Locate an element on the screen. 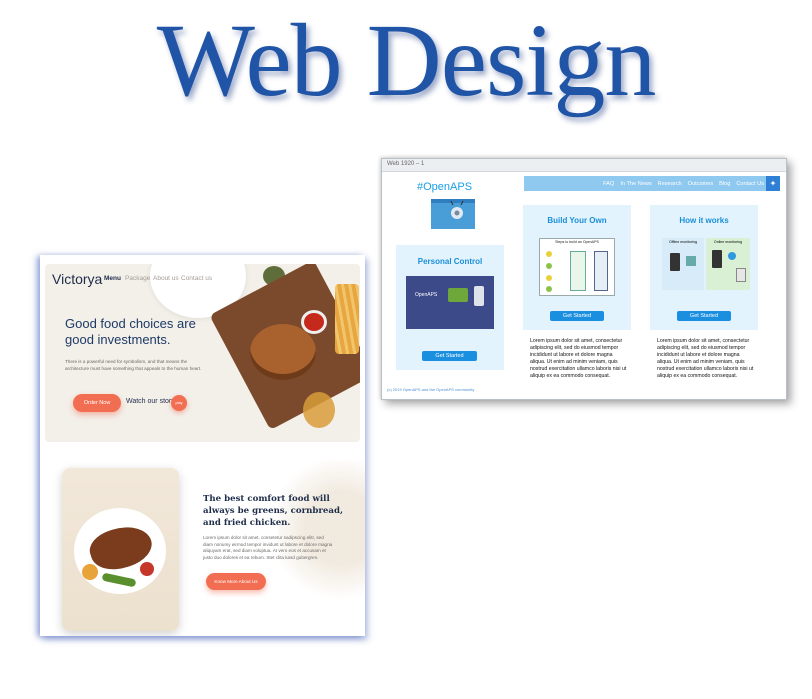 This screenshot has width=812, height=699. watch-story-link: Watch our story is located at coordinates (150, 401).